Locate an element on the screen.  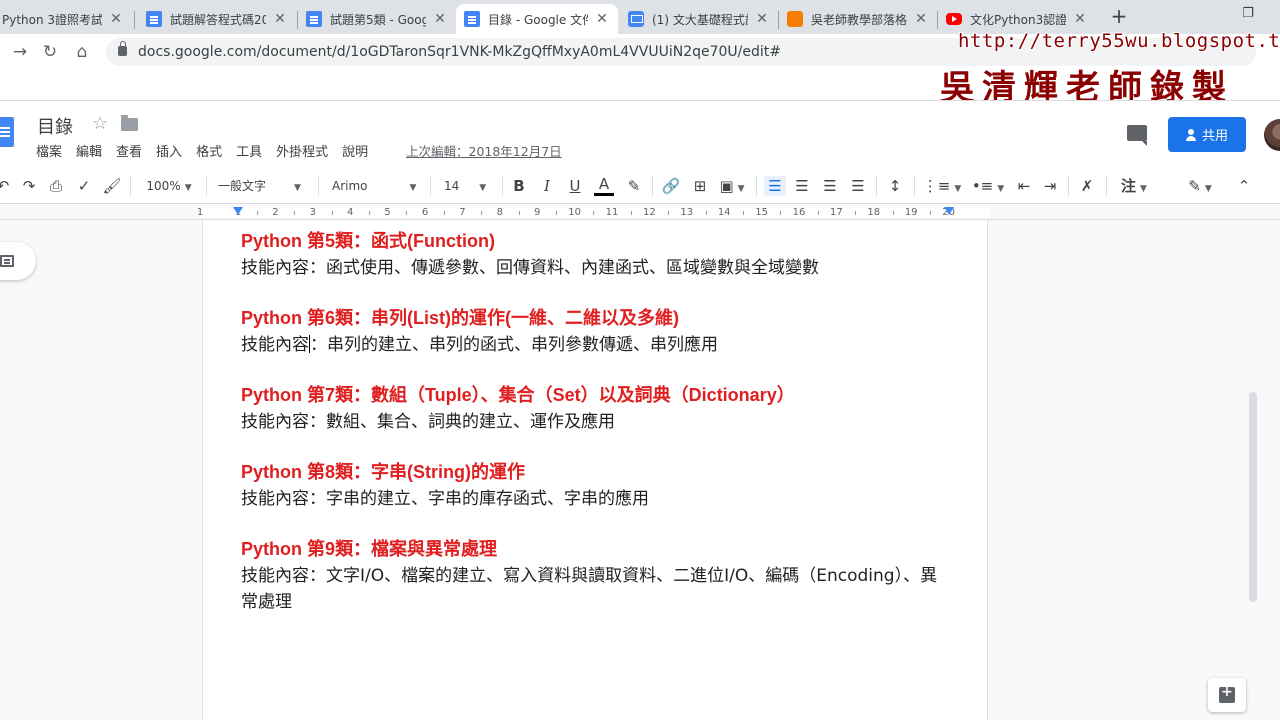
ruler-number: 18 is located at coordinates (874, 212).